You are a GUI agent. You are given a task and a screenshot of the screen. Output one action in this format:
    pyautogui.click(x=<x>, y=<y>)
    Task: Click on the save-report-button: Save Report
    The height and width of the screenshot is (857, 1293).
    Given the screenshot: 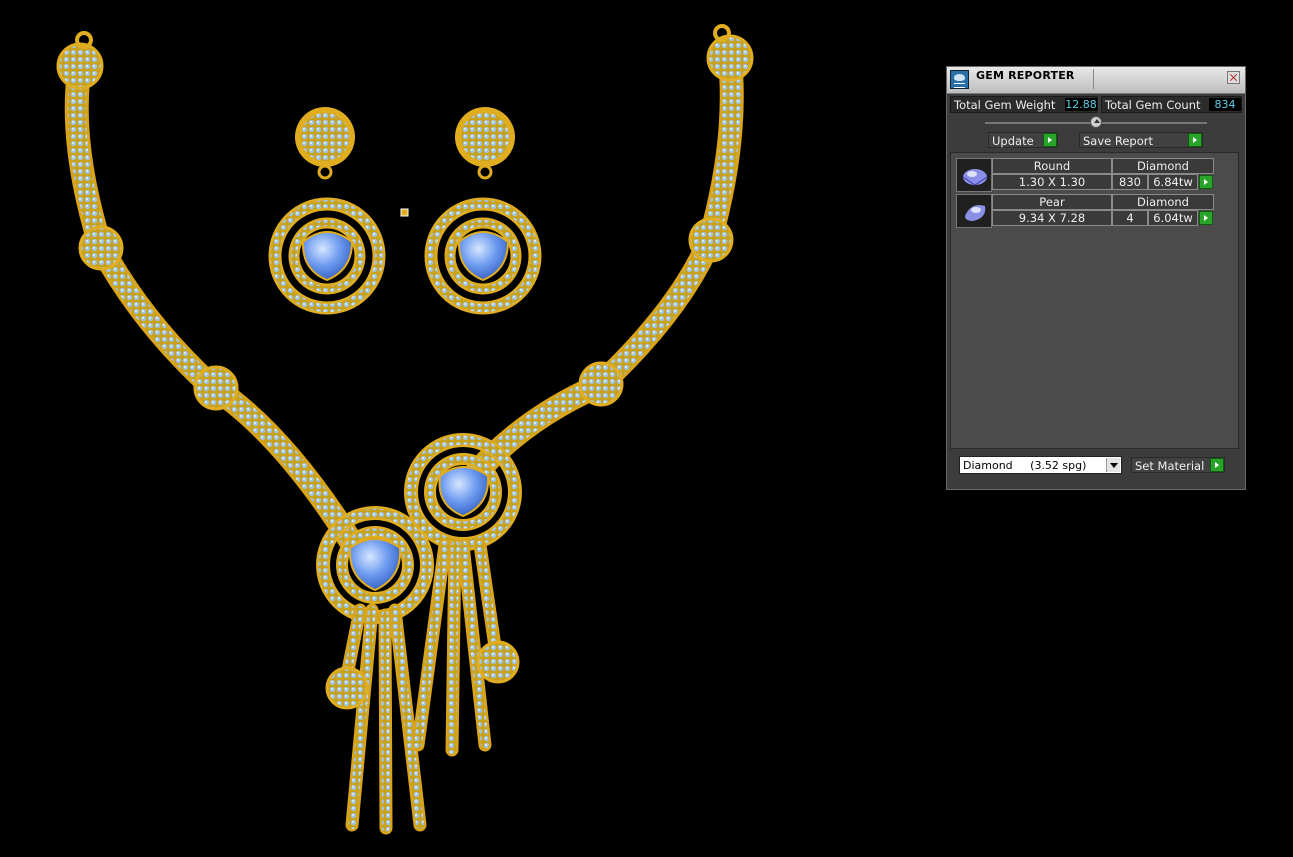 What is the action you would take?
    pyautogui.click(x=1141, y=140)
    